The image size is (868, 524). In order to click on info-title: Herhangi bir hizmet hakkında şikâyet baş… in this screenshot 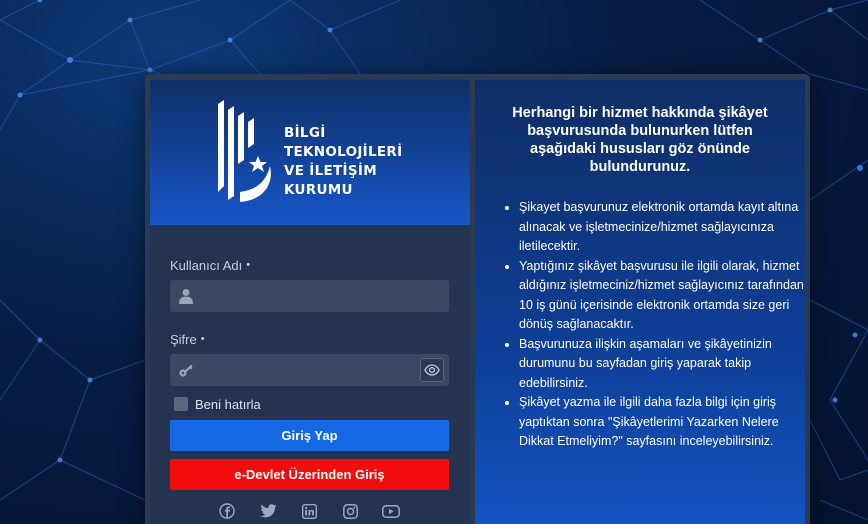, I will do `click(640, 140)`.